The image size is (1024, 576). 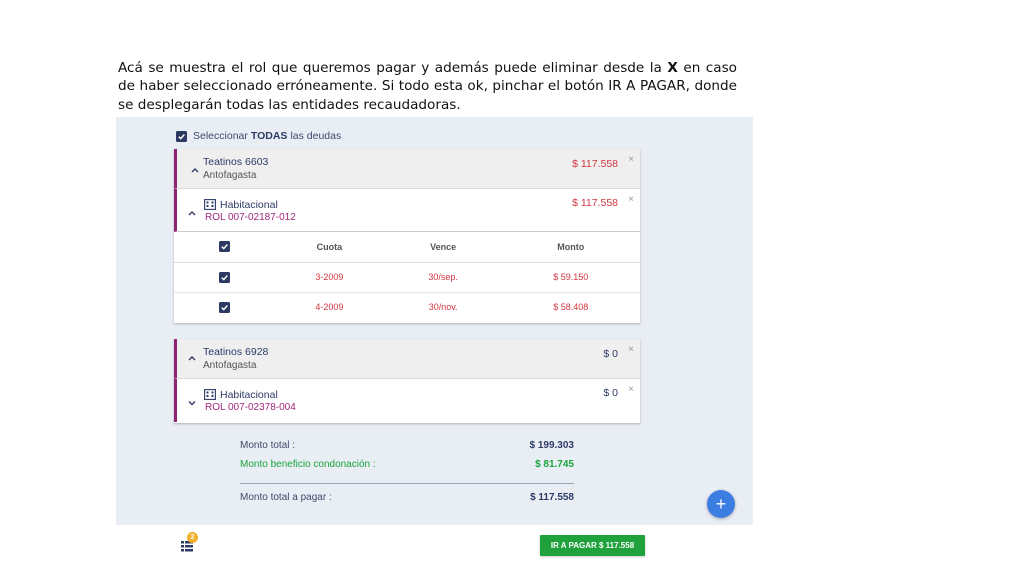 What do you see at coordinates (308, 464) in the screenshot?
I see `benefit-label: Monto beneficio condonación :` at bounding box center [308, 464].